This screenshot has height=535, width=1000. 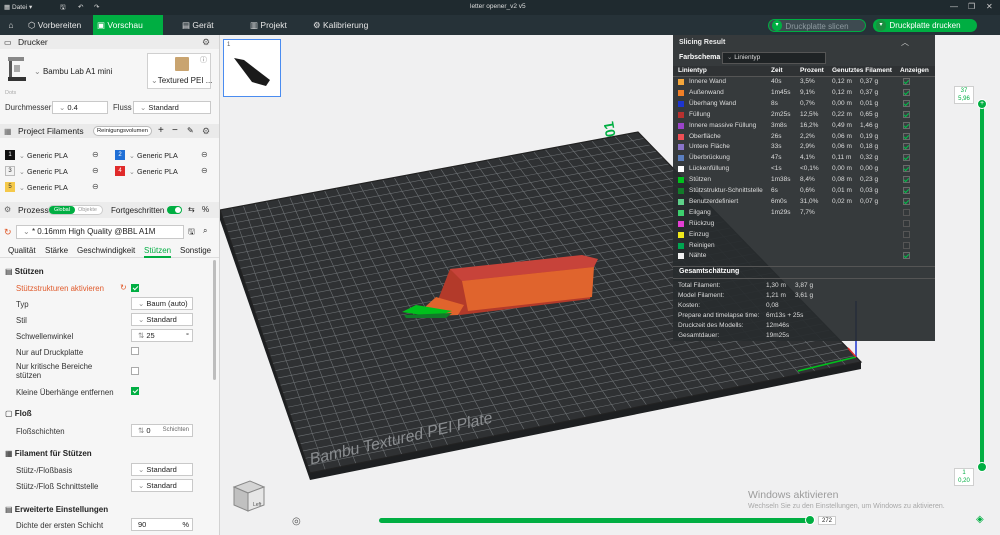 I want to click on tab-project: ▥ Projekt, so click(x=276, y=25).